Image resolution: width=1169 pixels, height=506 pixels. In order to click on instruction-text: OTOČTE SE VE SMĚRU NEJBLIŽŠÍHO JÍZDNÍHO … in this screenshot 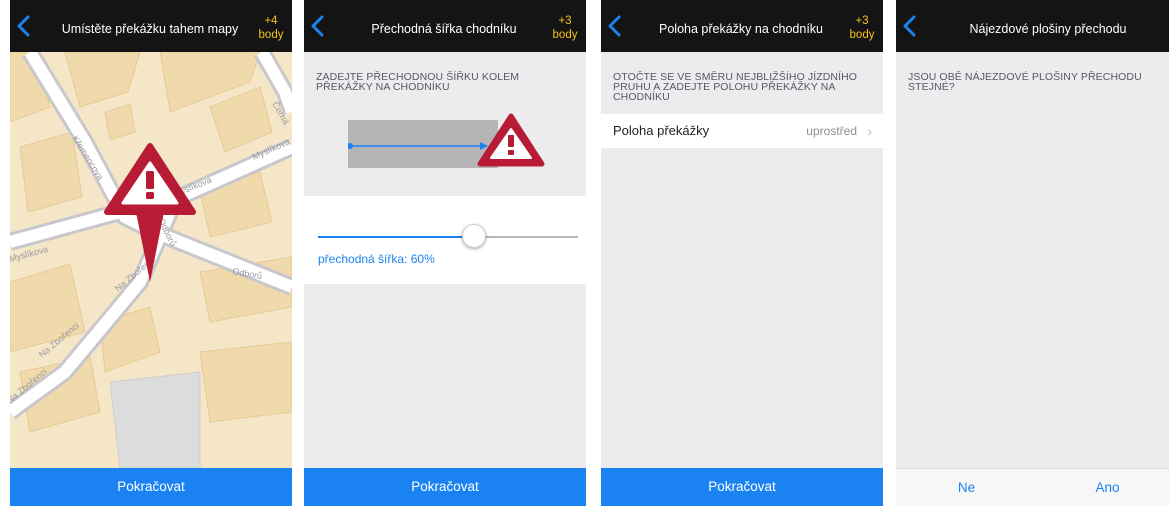, I will do `click(735, 87)`.